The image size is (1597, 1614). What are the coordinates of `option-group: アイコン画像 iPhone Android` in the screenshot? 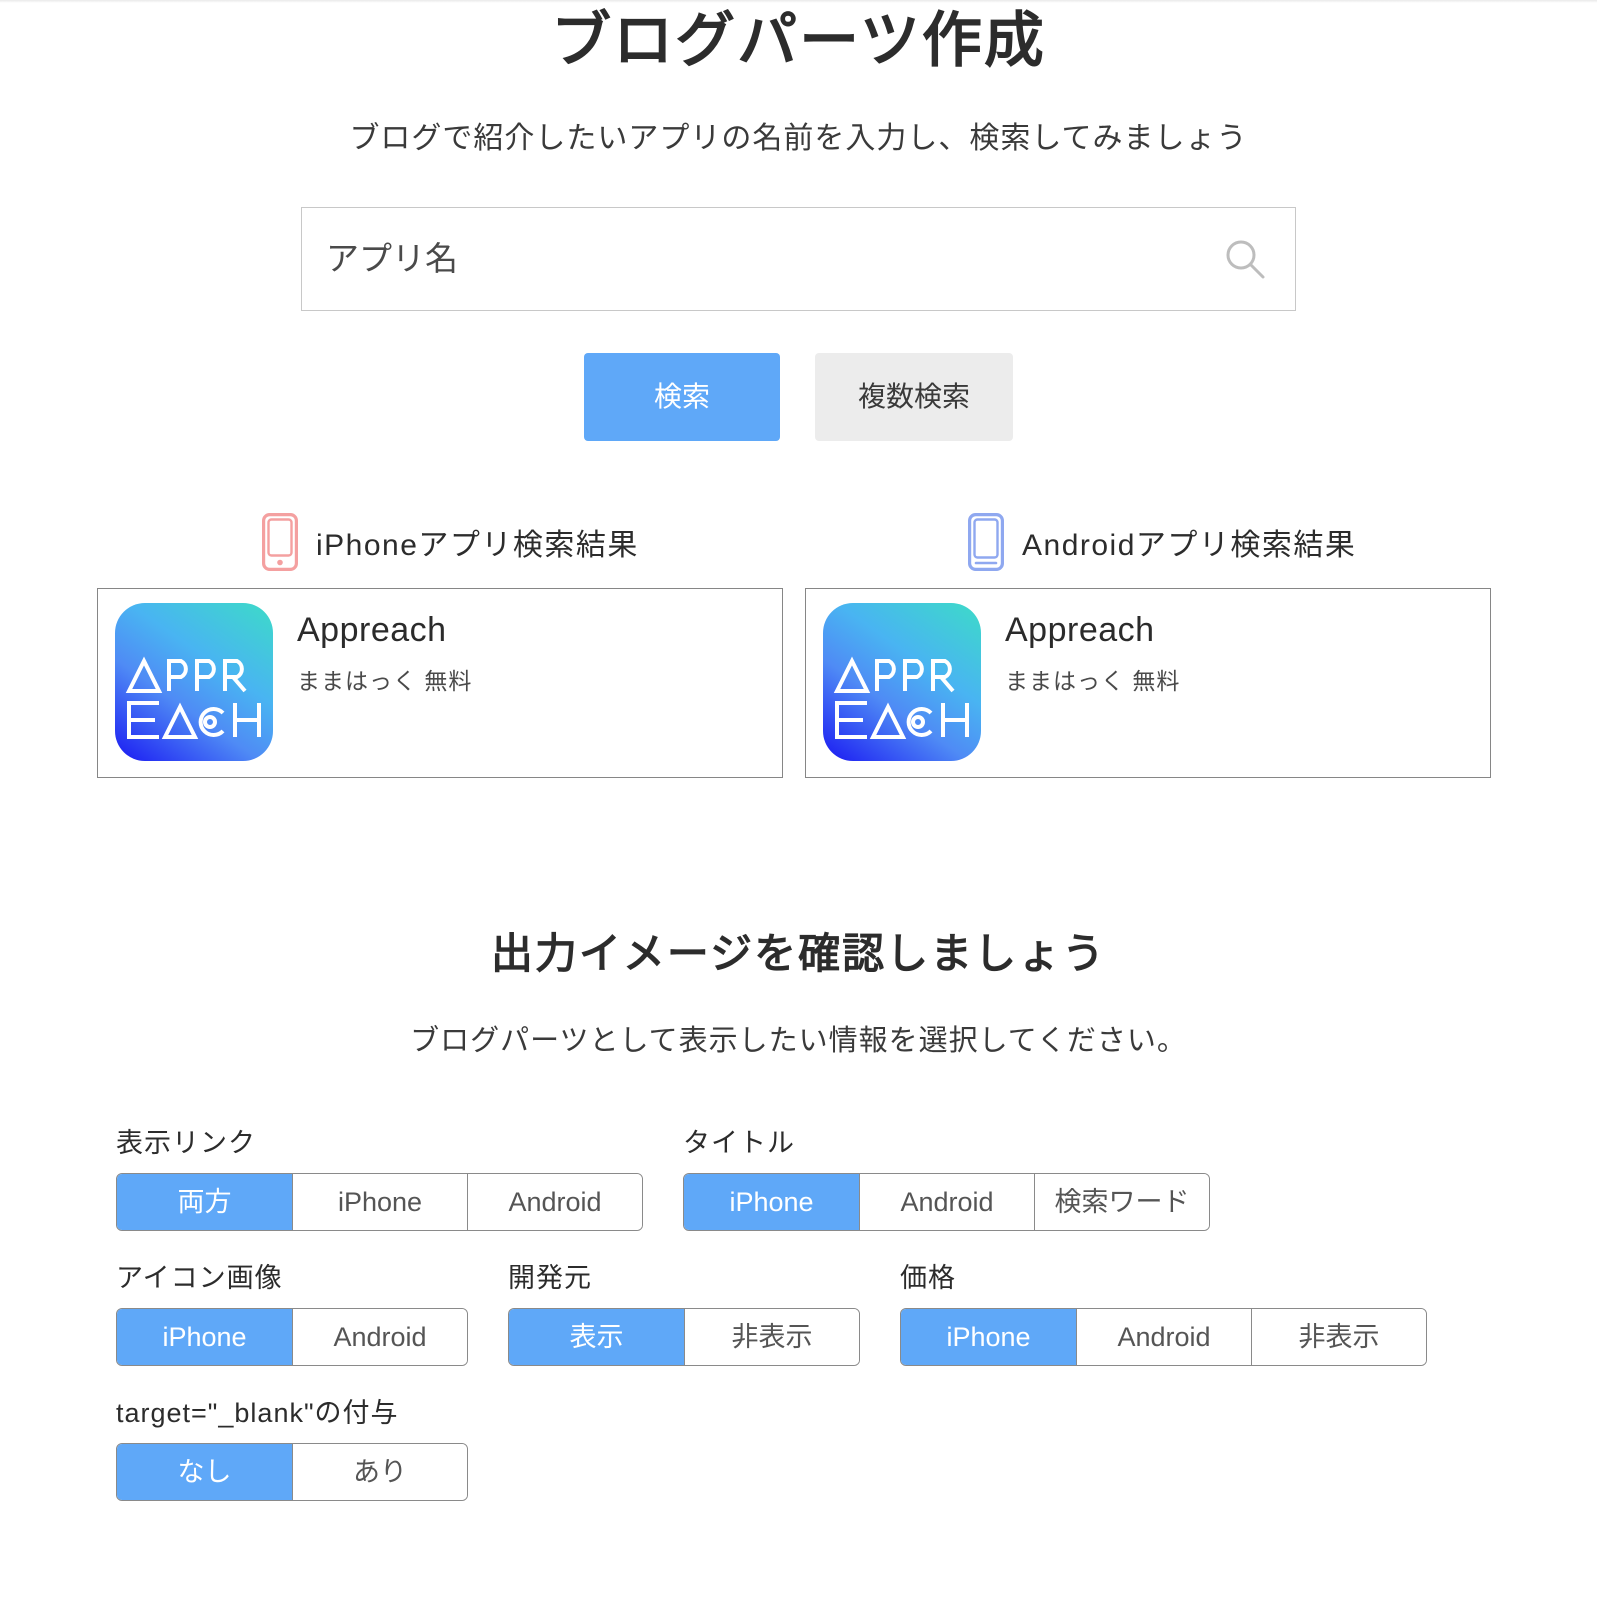 It's located at (292, 1311).